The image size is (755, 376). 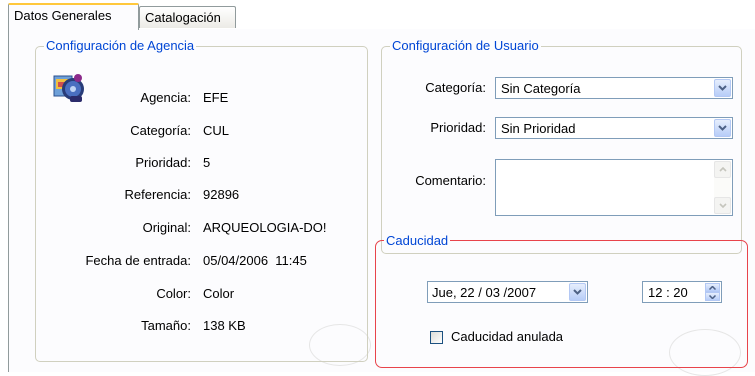 What do you see at coordinates (219, 293) in the screenshot?
I see `agency-color-value: Color` at bounding box center [219, 293].